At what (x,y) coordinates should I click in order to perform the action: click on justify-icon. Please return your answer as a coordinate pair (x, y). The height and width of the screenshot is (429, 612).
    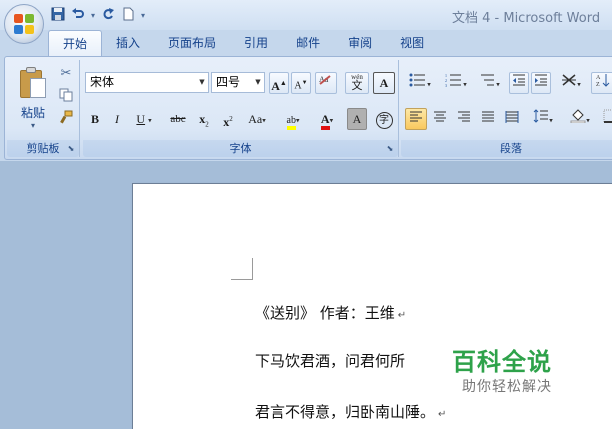
    Looking at the image, I should click on (488, 119).